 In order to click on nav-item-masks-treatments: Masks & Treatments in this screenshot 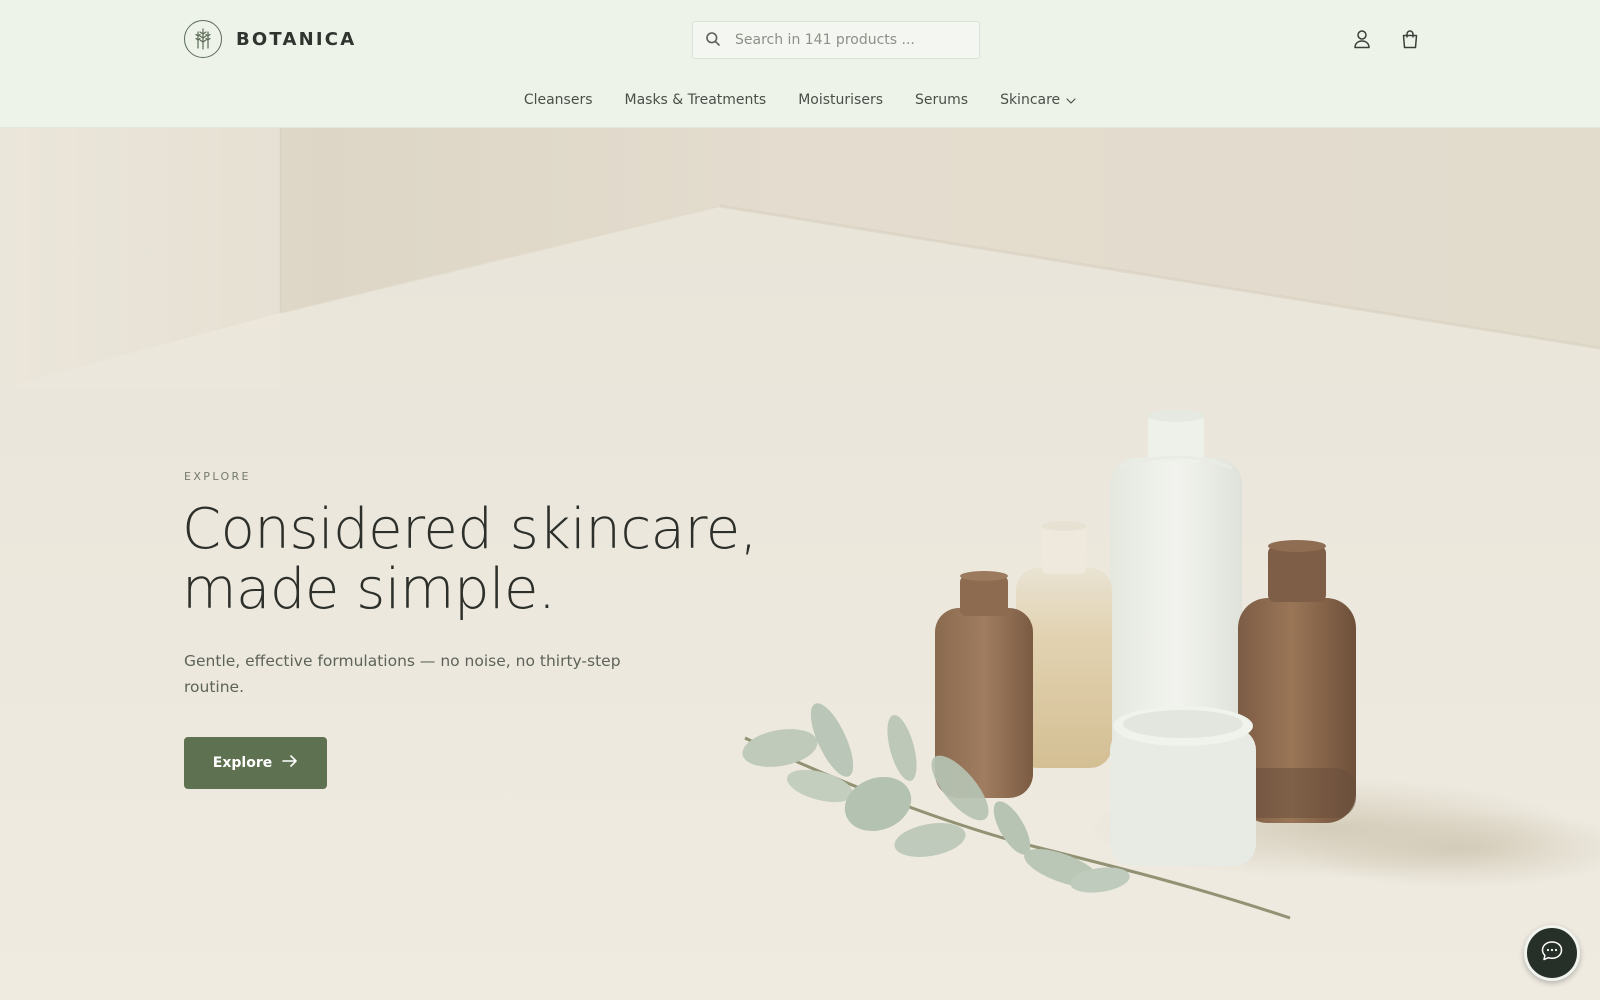, I will do `click(696, 100)`.